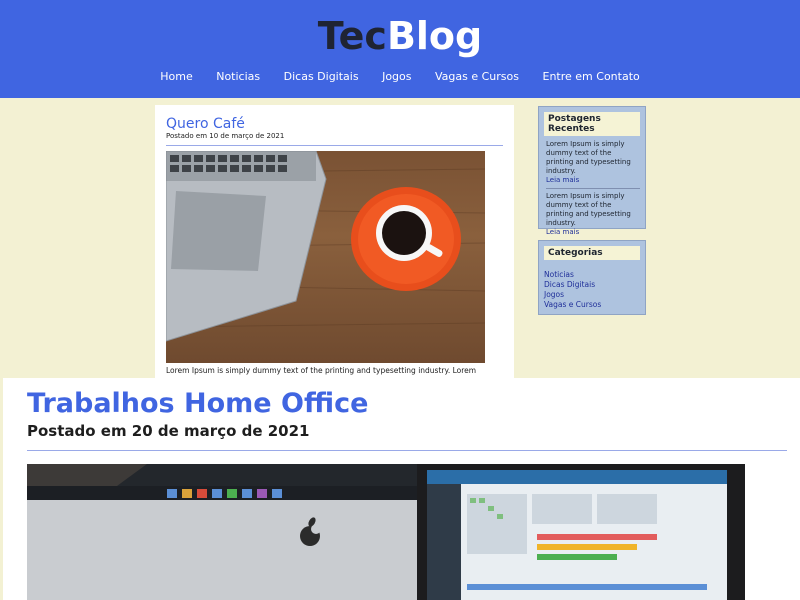 The height and width of the screenshot is (600, 800). I want to click on site-logo: TecBlog, so click(400, 36).